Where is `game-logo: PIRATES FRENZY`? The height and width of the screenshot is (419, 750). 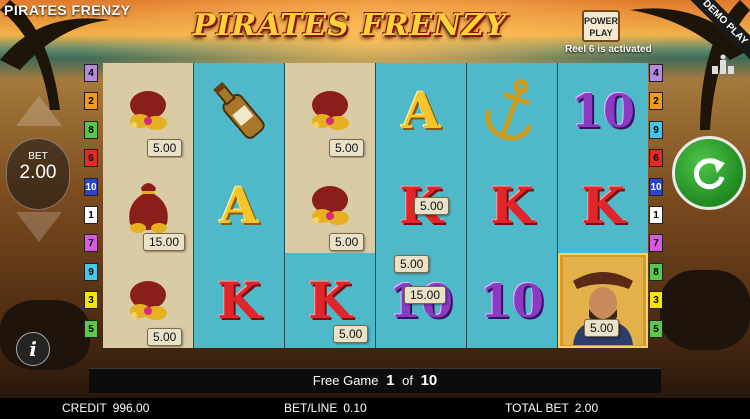 game-logo: PIRATES FRENZY is located at coordinates (350, 25).